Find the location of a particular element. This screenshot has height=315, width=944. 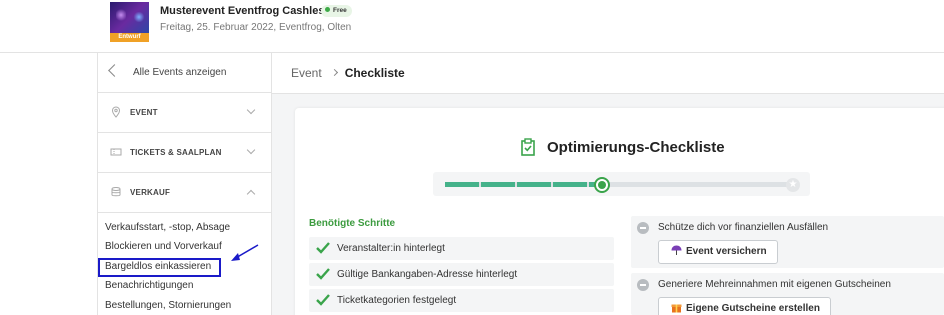

chevron-up-icon is located at coordinates (251, 194).